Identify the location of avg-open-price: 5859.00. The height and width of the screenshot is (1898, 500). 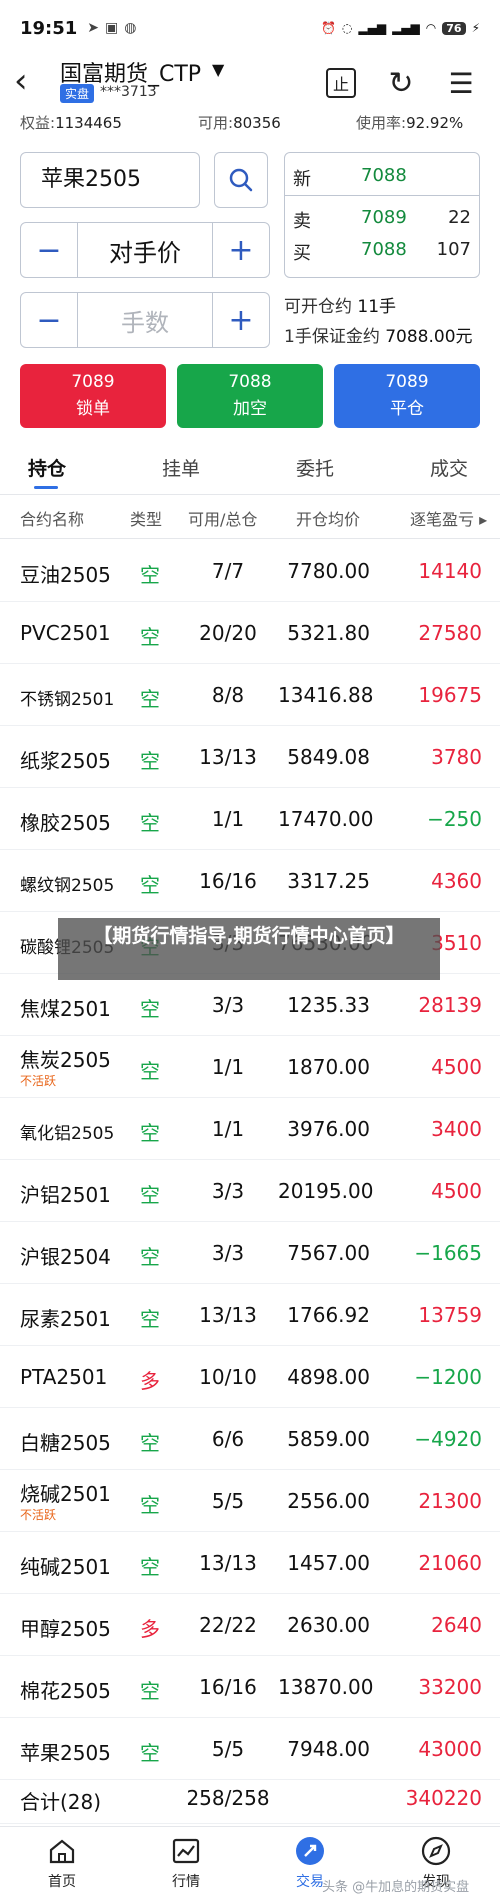
(328, 1439).